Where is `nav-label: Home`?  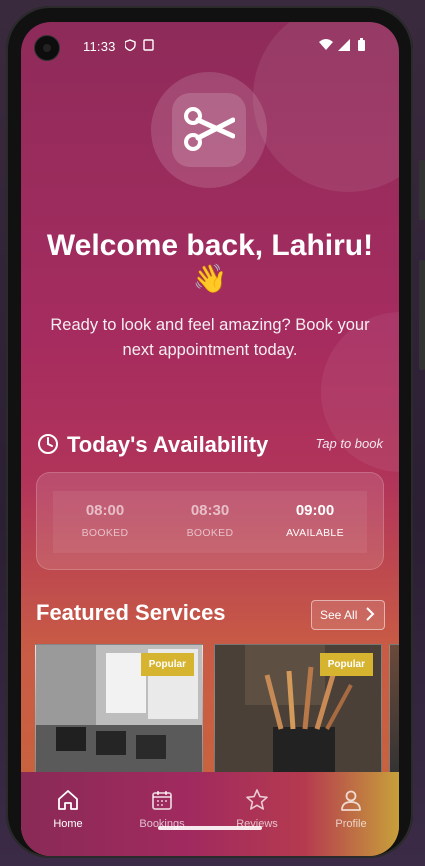
nav-label: Home is located at coordinates (68, 824).